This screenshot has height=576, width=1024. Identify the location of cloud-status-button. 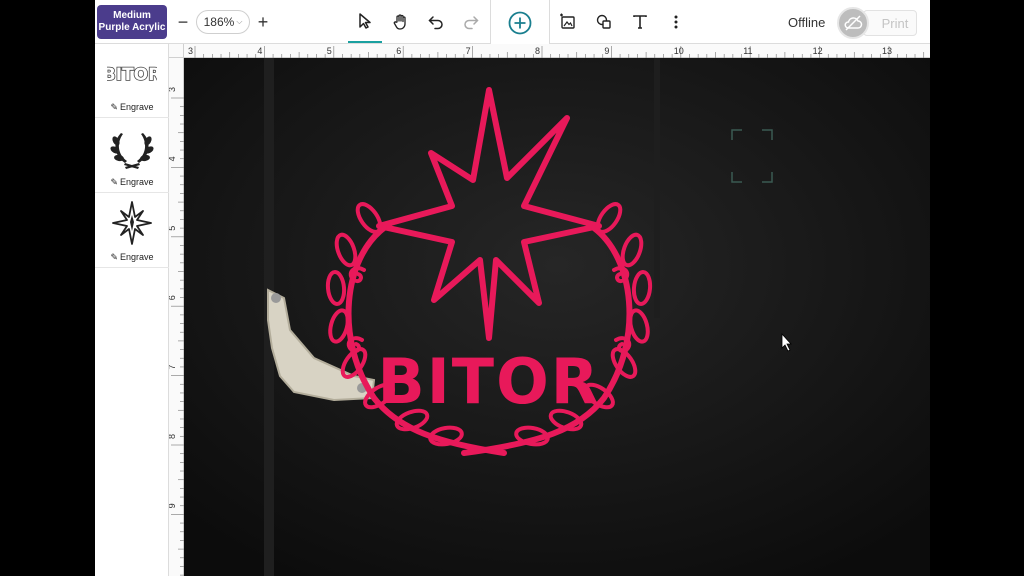
(853, 23).